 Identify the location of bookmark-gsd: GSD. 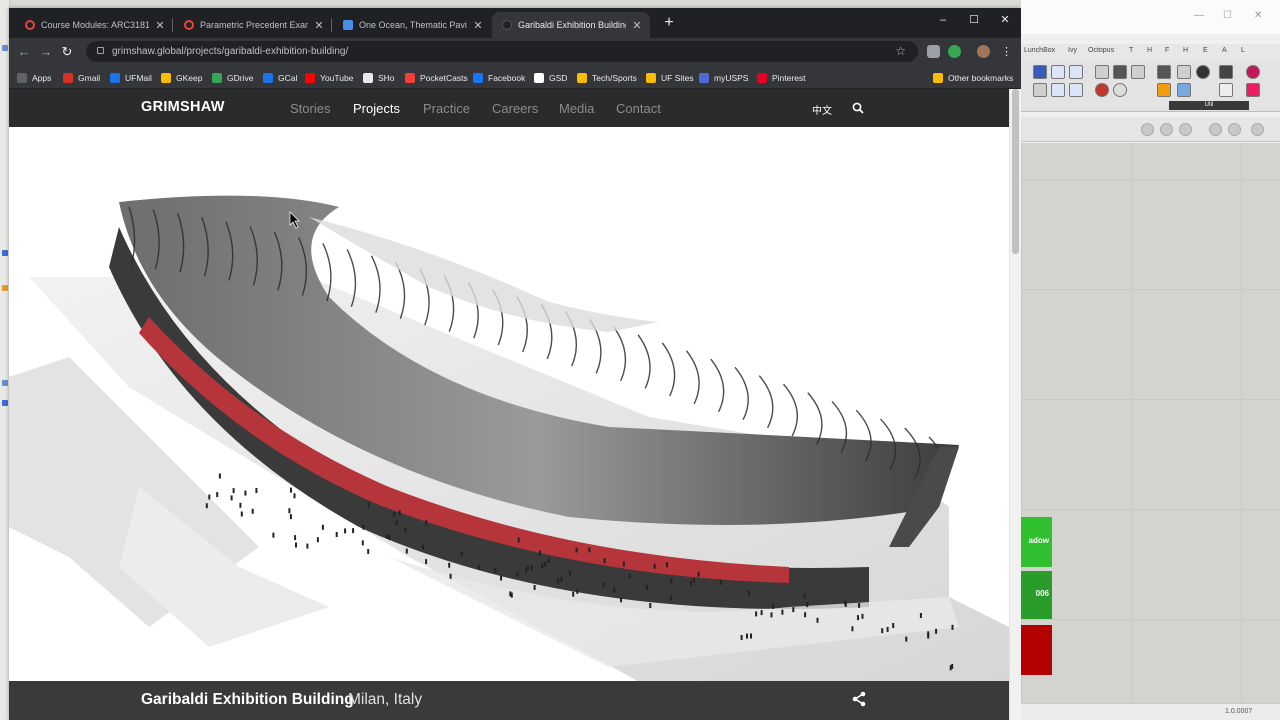
(550, 77).